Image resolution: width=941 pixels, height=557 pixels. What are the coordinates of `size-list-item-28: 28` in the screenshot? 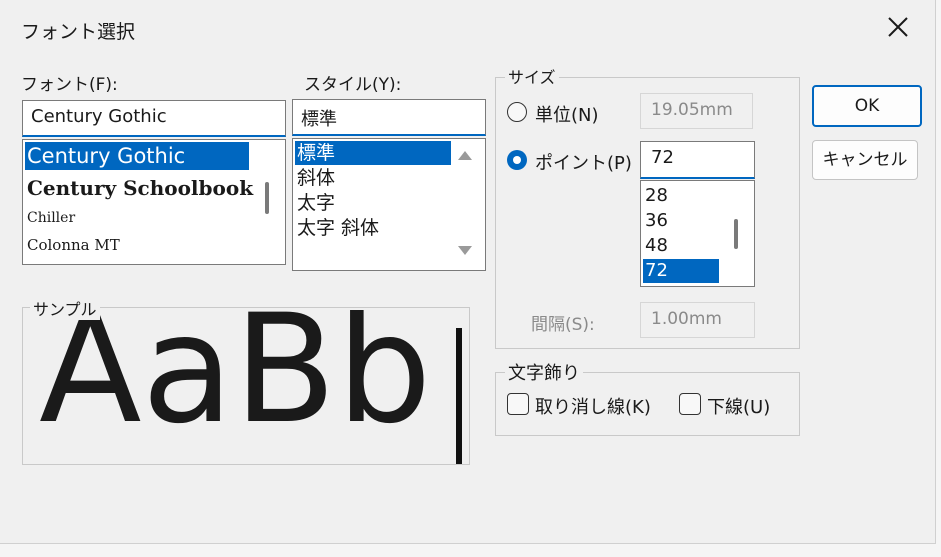 It's located at (681, 196).